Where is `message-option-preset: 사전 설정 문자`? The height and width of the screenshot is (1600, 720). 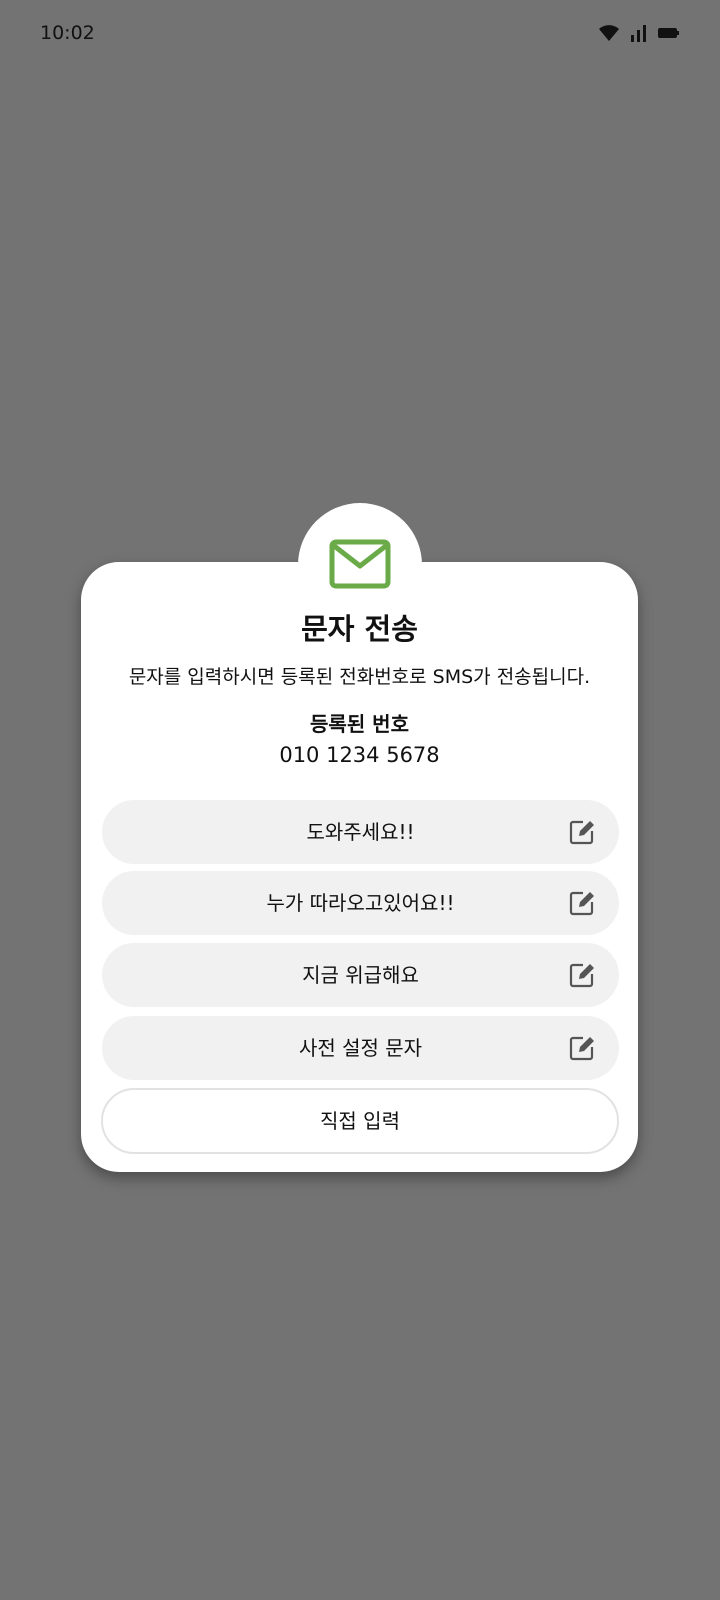
message-option-preset: 사전 설정 문자 is located at coordinates (360, 1048).